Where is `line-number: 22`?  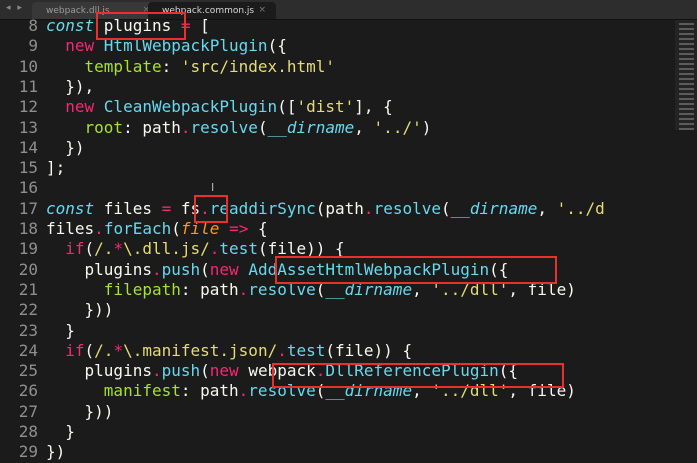 line-number: 22 is located at coordinates (28, 310).